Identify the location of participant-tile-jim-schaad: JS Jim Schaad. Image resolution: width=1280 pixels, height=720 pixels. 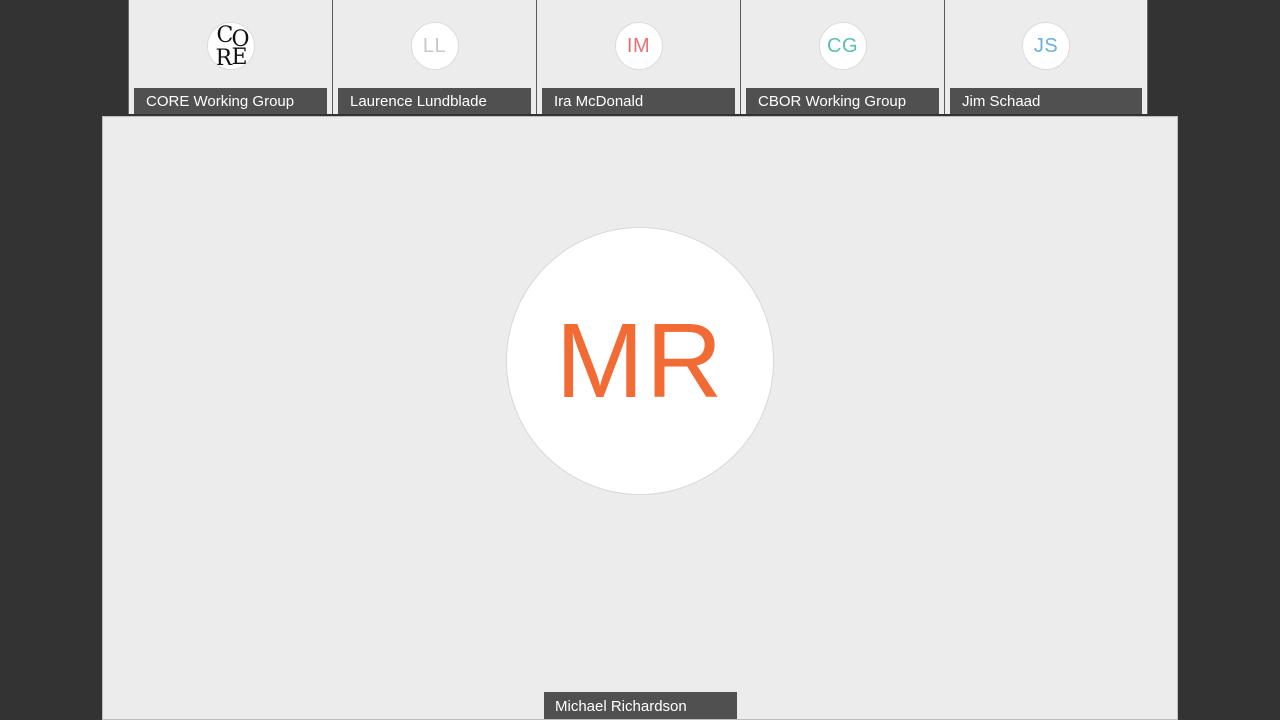
(1046, 57).